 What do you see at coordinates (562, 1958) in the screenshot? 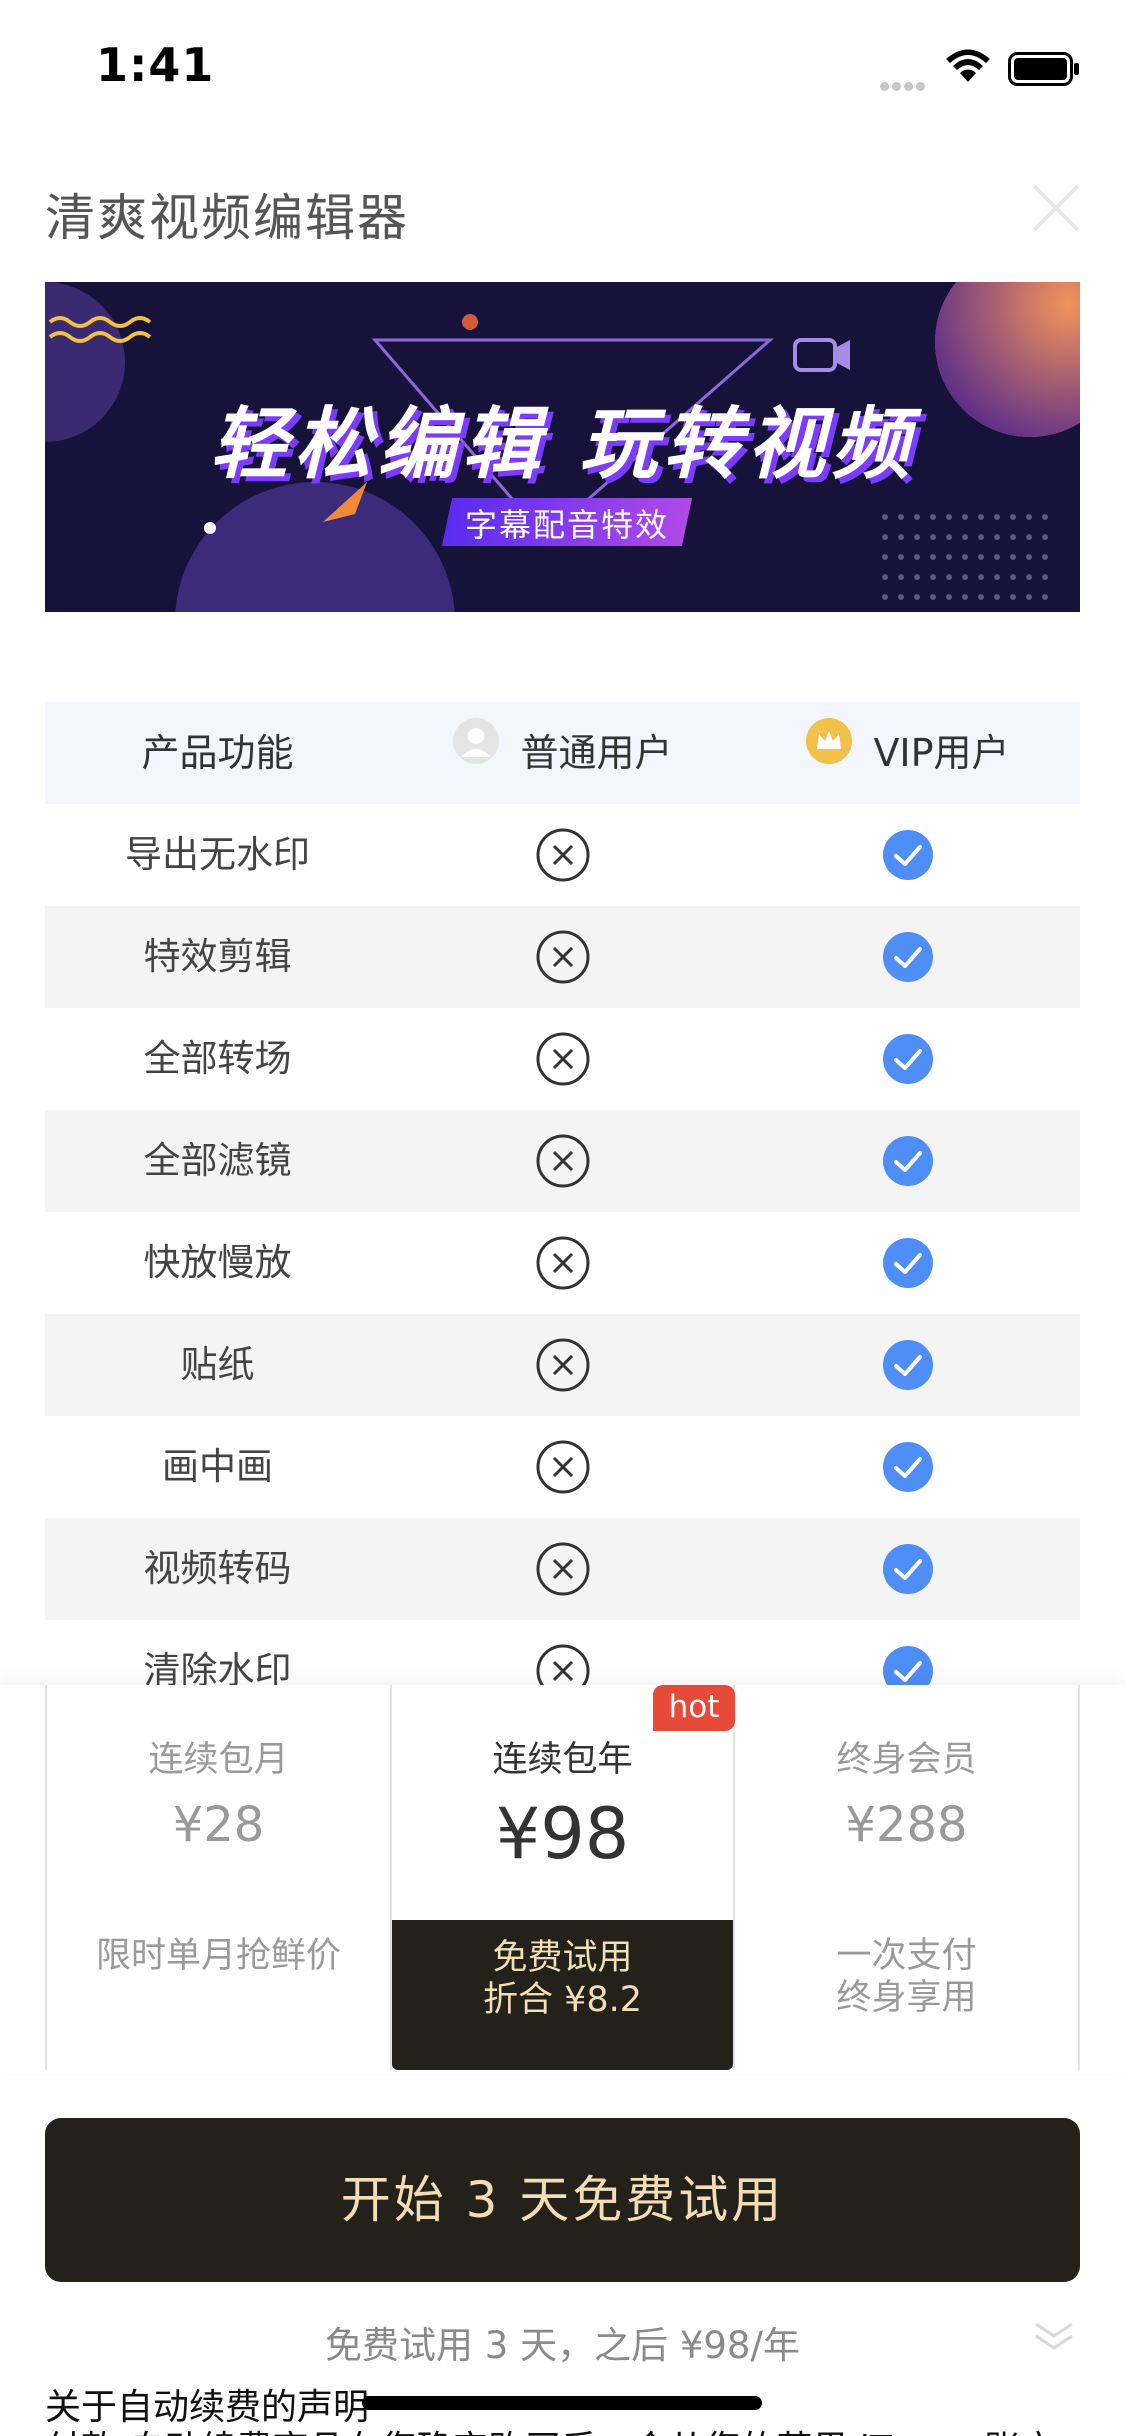
I see `plan-yearly-note-line1: 免费试用` at bounding box center [562, 1958].